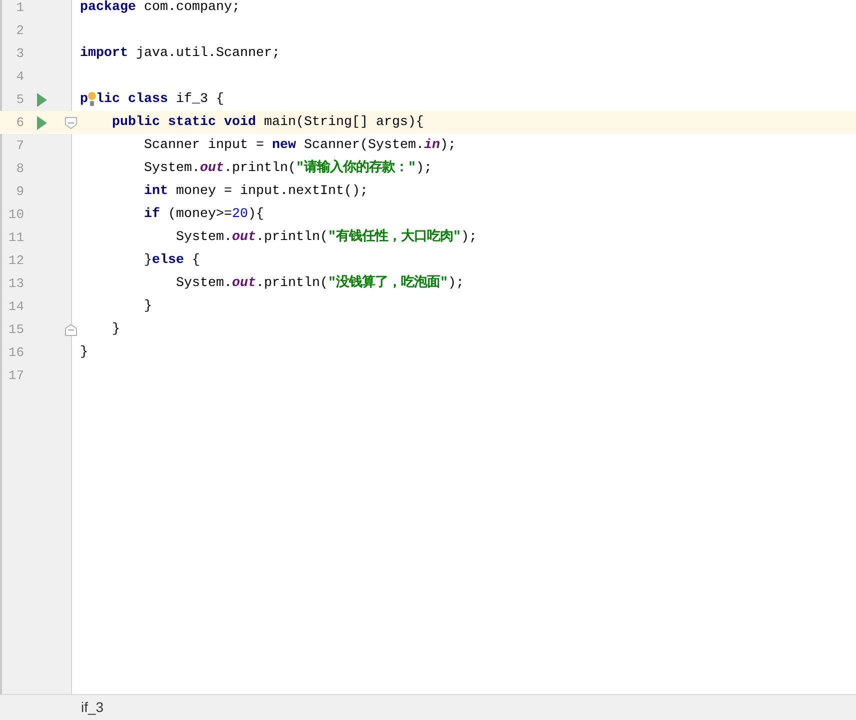 The height and width of the screenshot is (720, 856). What do you see at coordinates (19, 53) in the screenshot?
I see `line-number: 3` at bounding box center [19, 53].